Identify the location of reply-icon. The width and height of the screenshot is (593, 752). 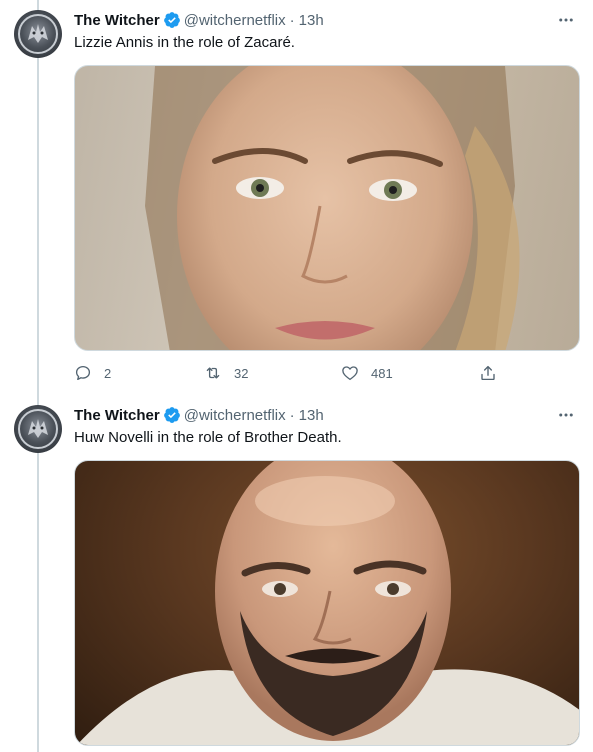
(83, 373).